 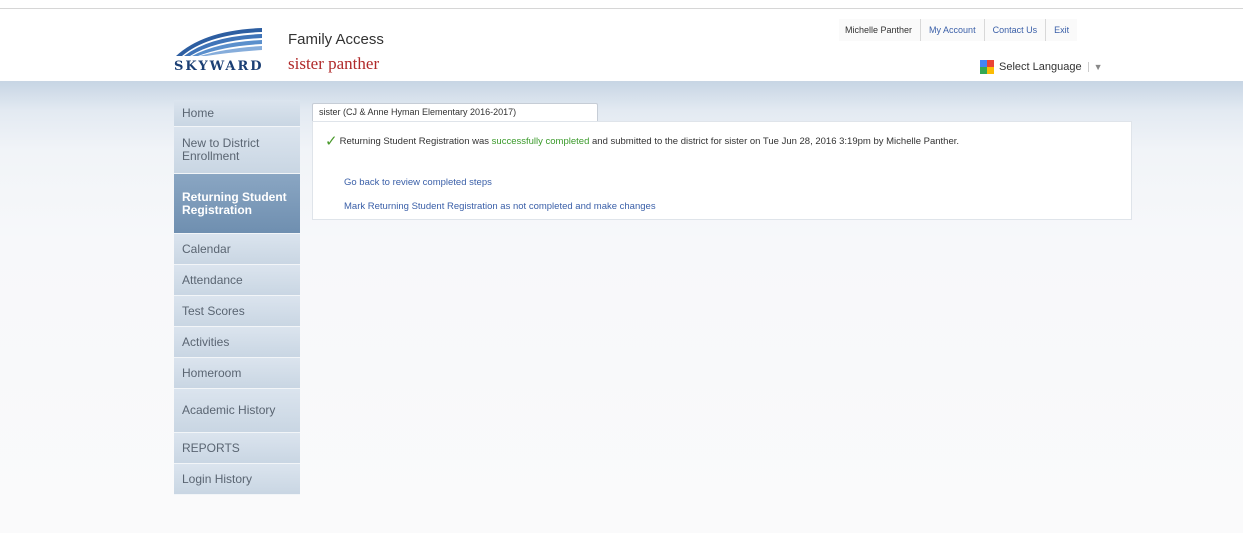 What do you see at coordinates (415, 141) in the screenshot?
I see `message-prefix: Returning Student Registration was` at bounding box center [415, 141].